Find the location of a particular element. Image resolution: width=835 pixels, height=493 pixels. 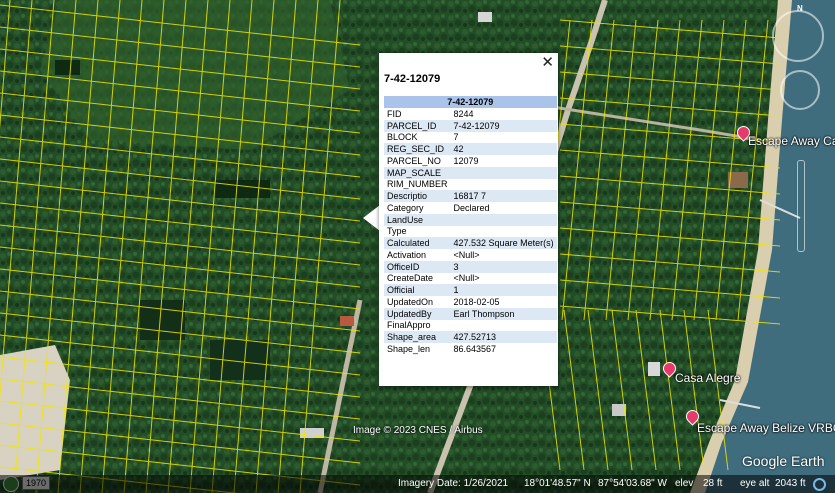

table-row: Type is located at coordinates (470, 231).